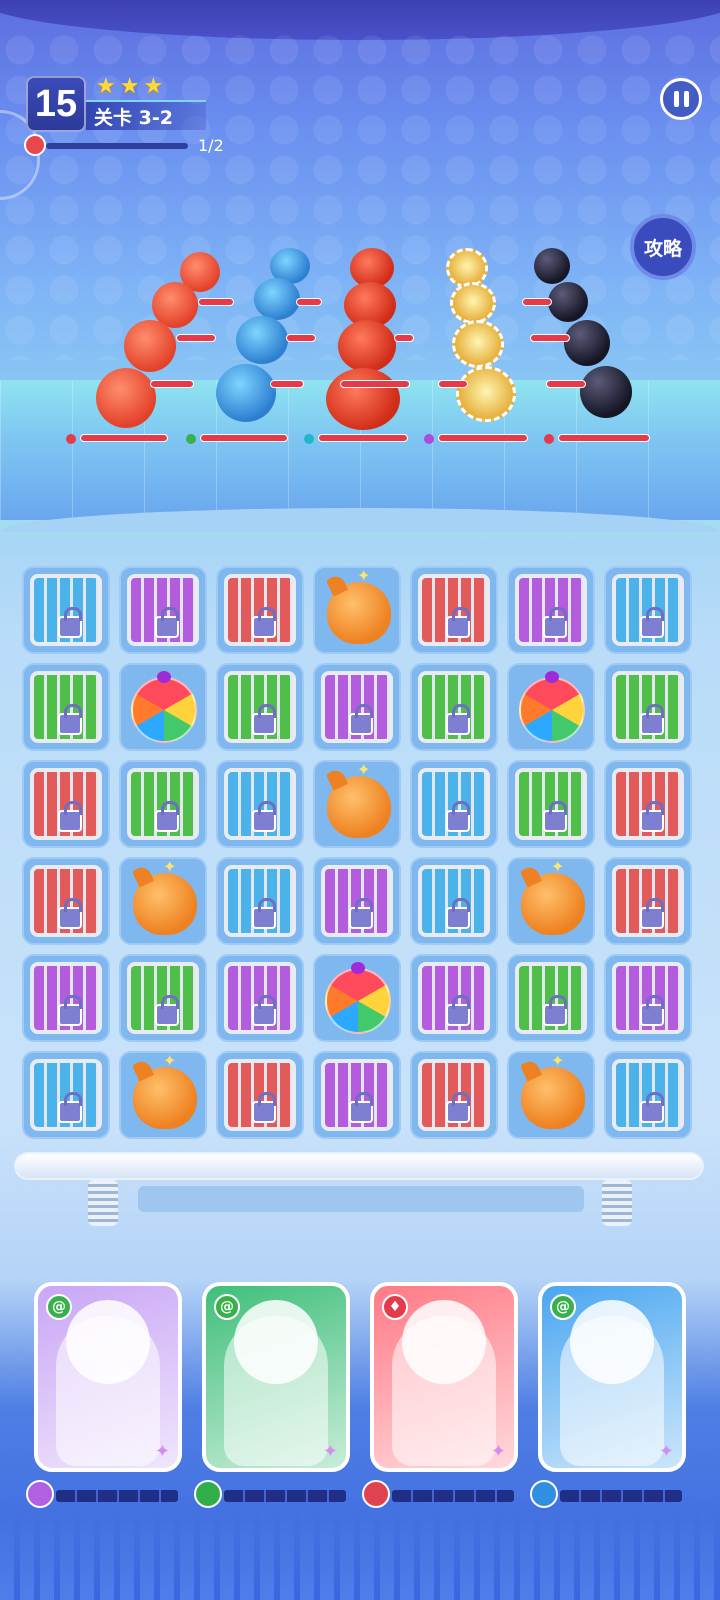 The height and width of the screenshot is (1600, 720). Describe the element at coordinates (117, 146) in the screenshot. I see `wave-progress-track` at that location.